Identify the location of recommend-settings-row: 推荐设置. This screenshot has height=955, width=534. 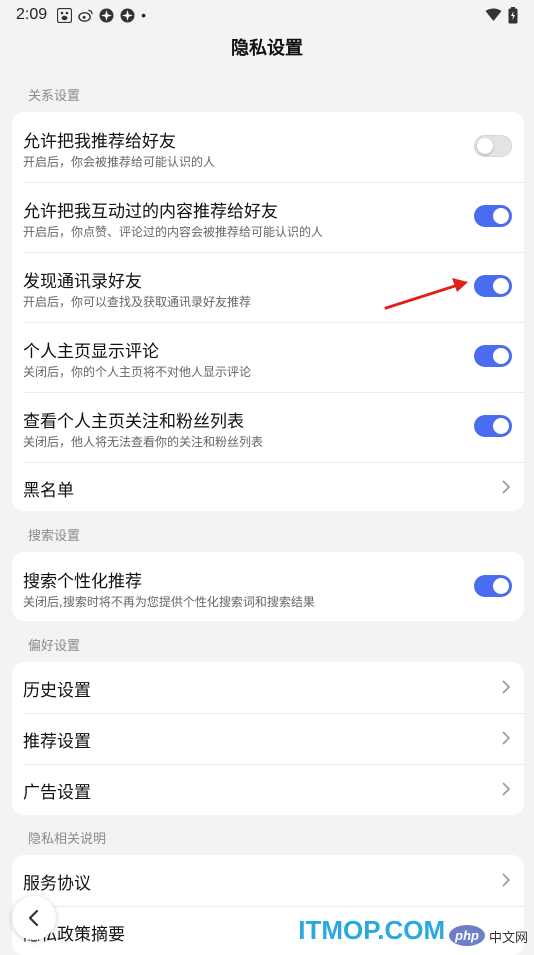
(268, 738).